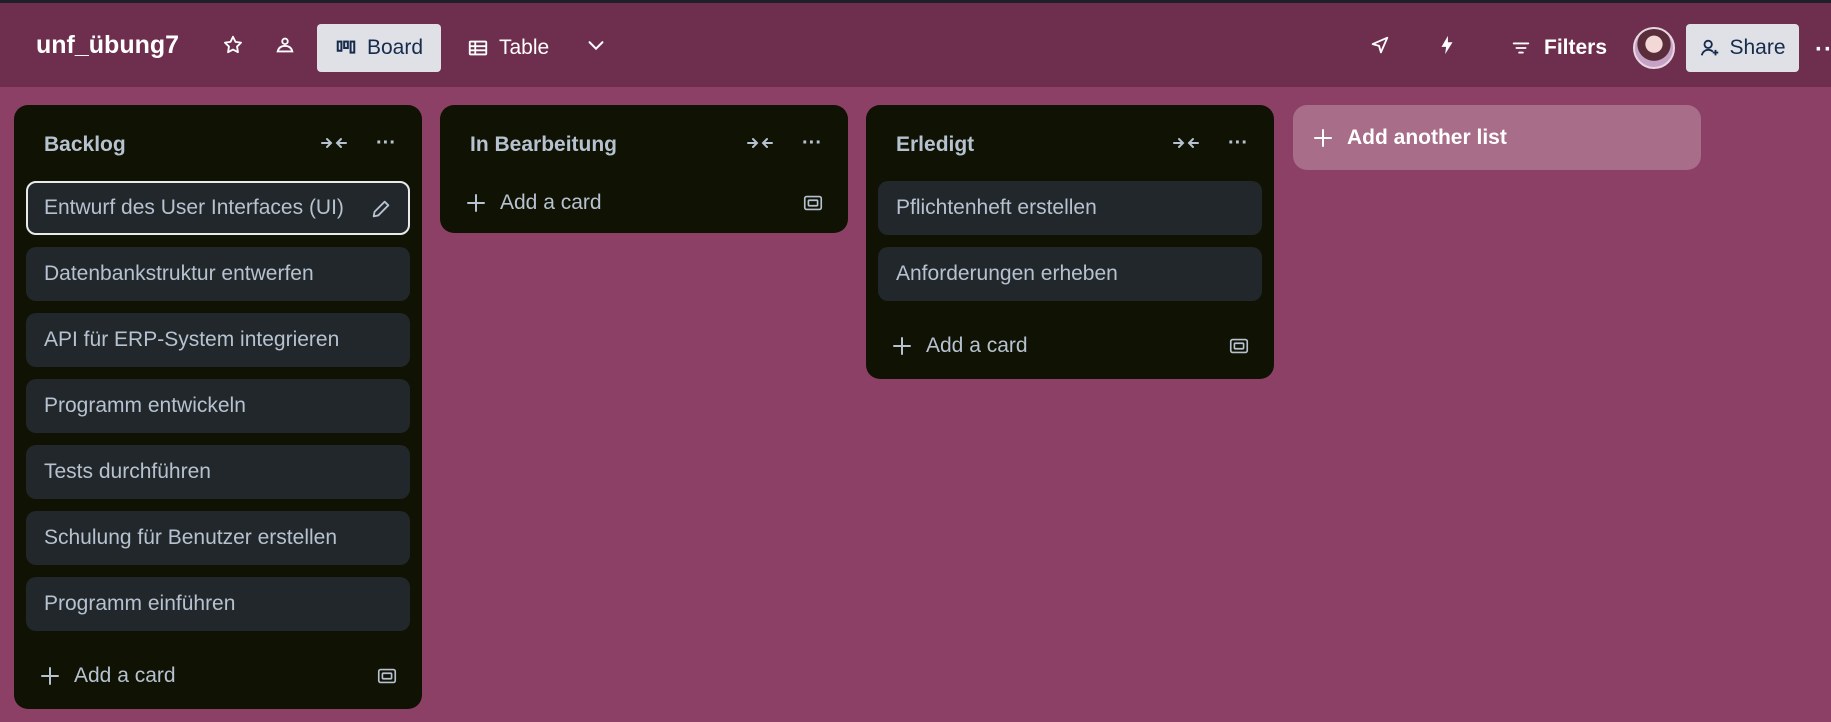  I want to click on card: Programm einführen, so click(218, 604).